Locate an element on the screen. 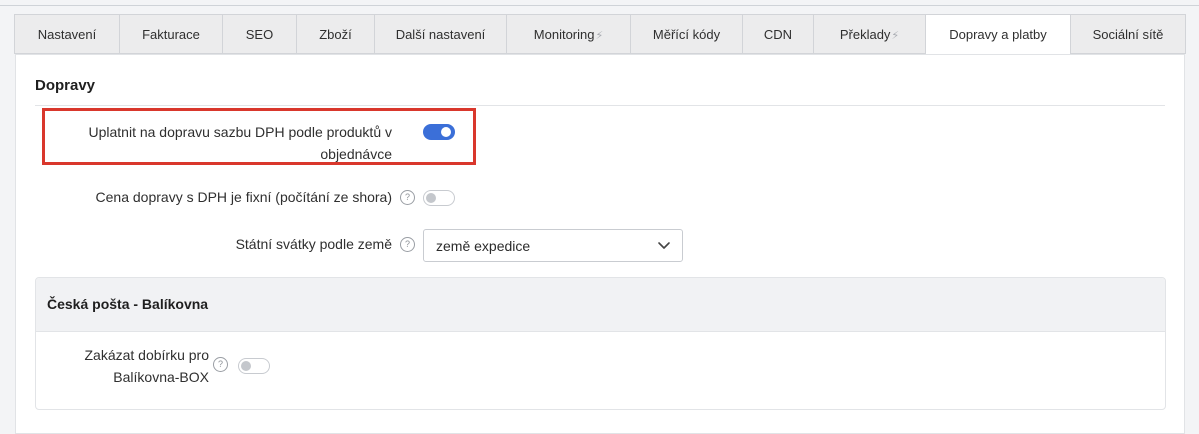 The width and height of the screenshot is (1199, 434). tab-monitoring: Monitoring ⚡ is located at coordinates (568, 34).